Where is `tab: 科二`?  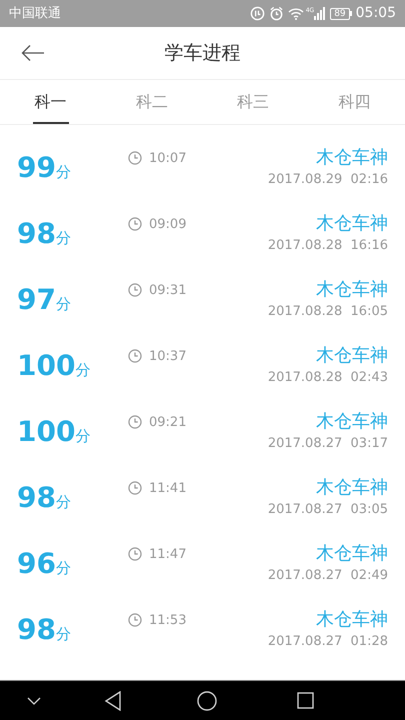
tab: 科二 is located at coordinates (151, 102).